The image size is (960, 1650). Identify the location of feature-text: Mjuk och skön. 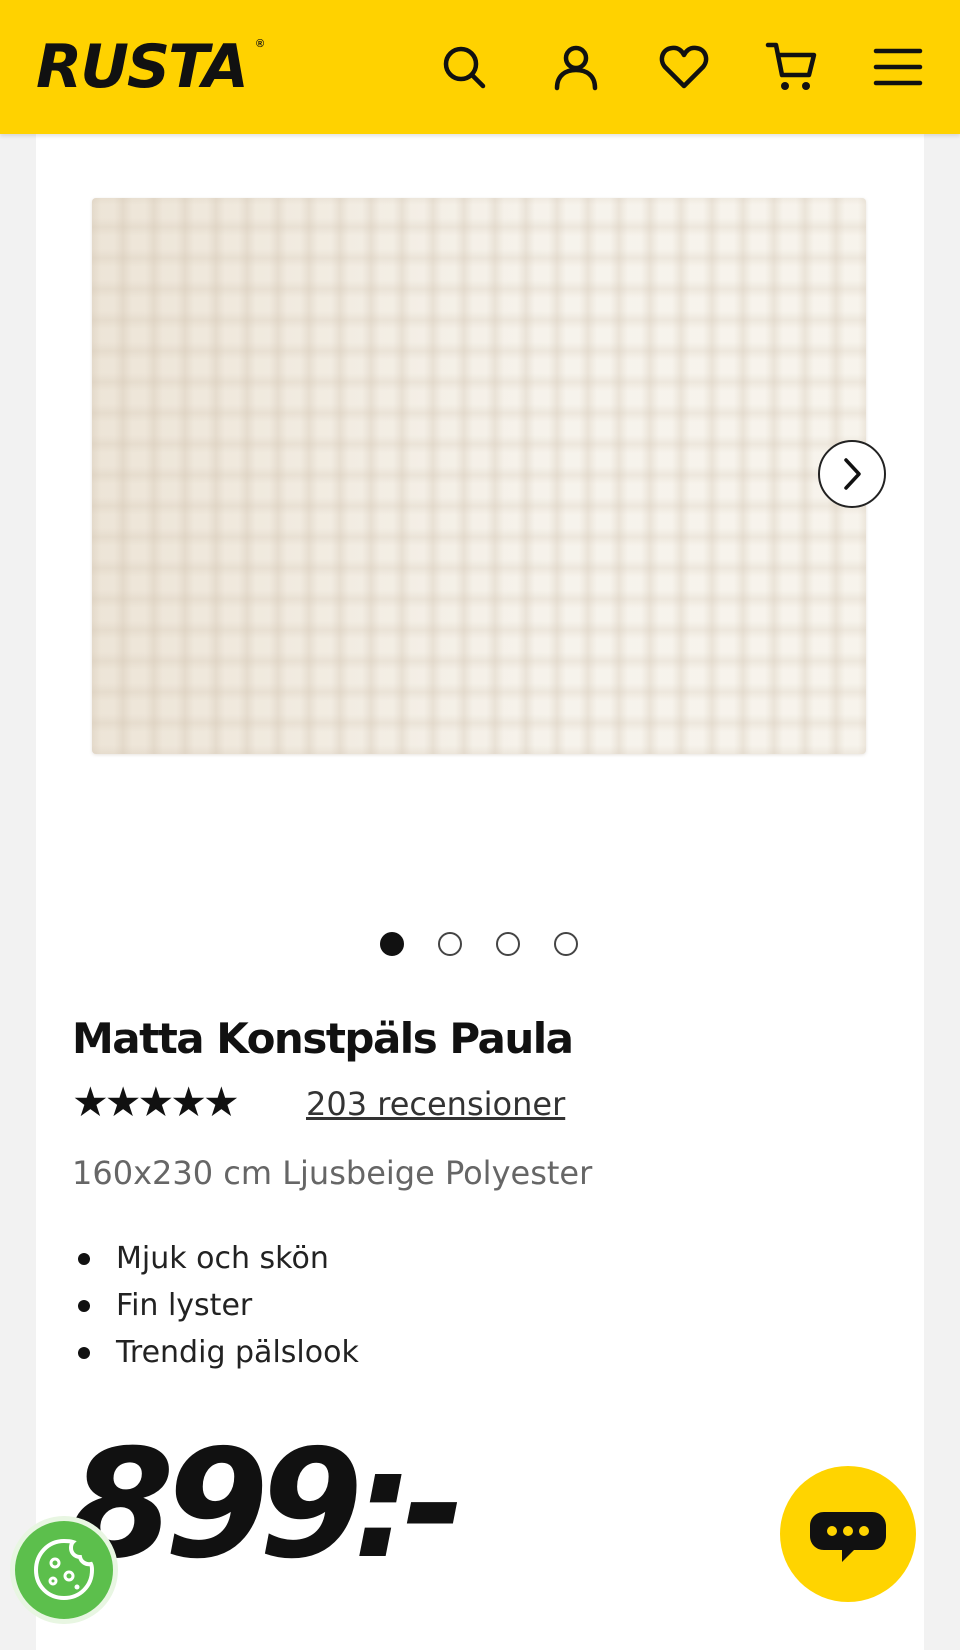
(222, 1258).